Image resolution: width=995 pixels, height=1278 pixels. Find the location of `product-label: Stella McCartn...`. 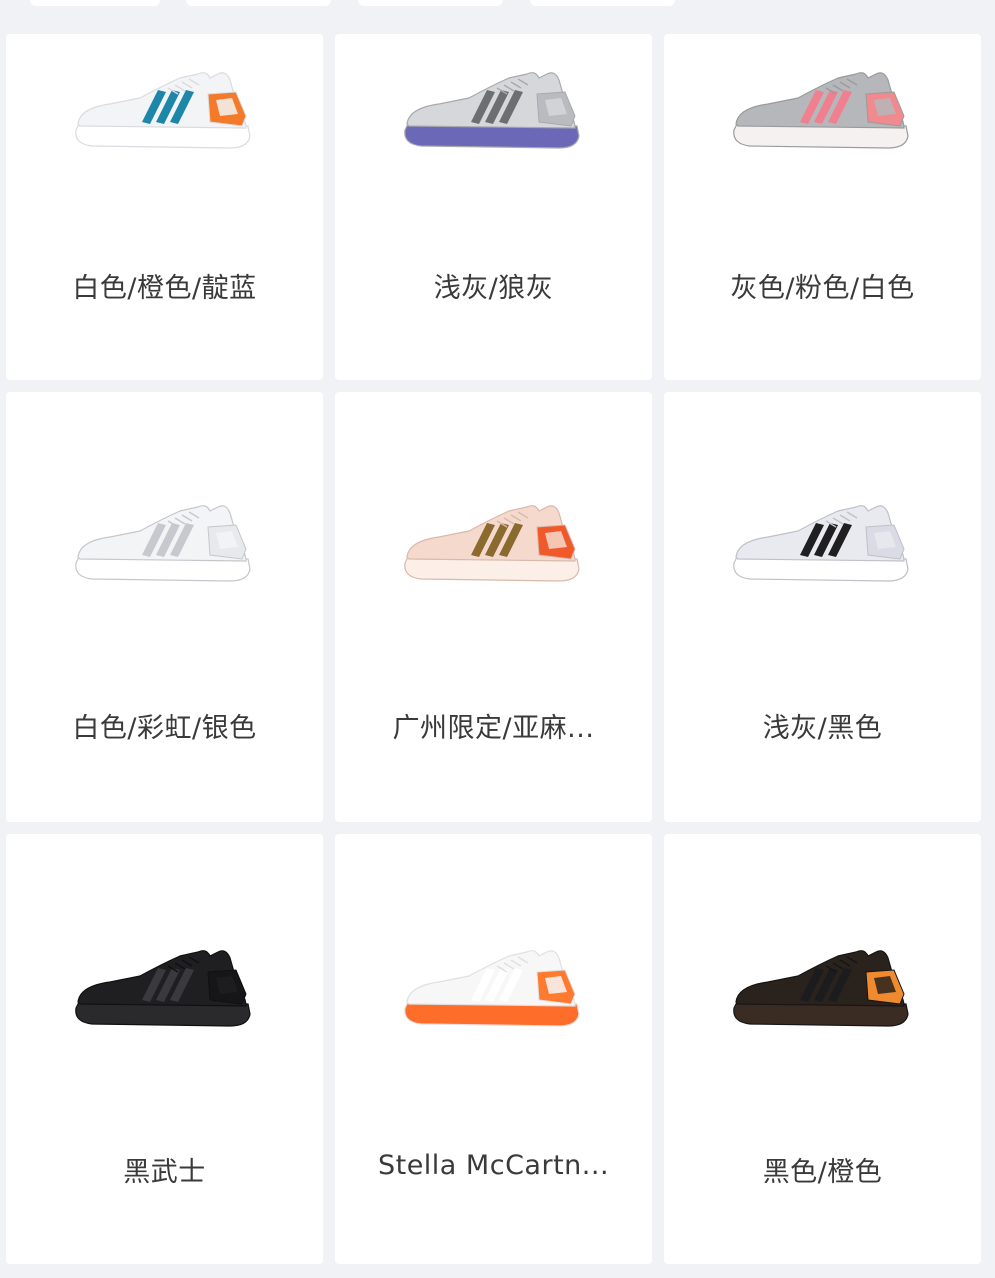

product-label: Stella McCartn... is located at coordinates (493, 1165).